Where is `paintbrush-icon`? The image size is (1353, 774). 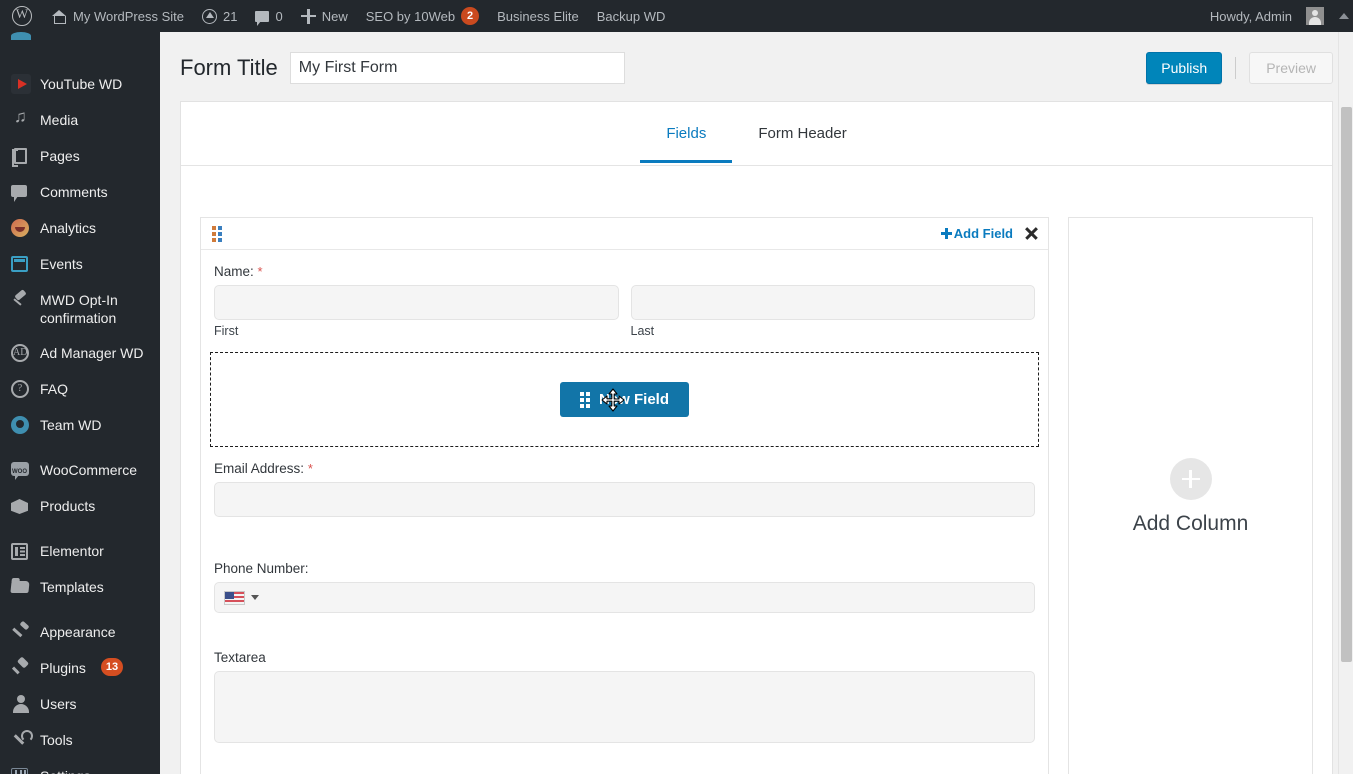
paintbrush-icon is located at coordinates (21, 632).